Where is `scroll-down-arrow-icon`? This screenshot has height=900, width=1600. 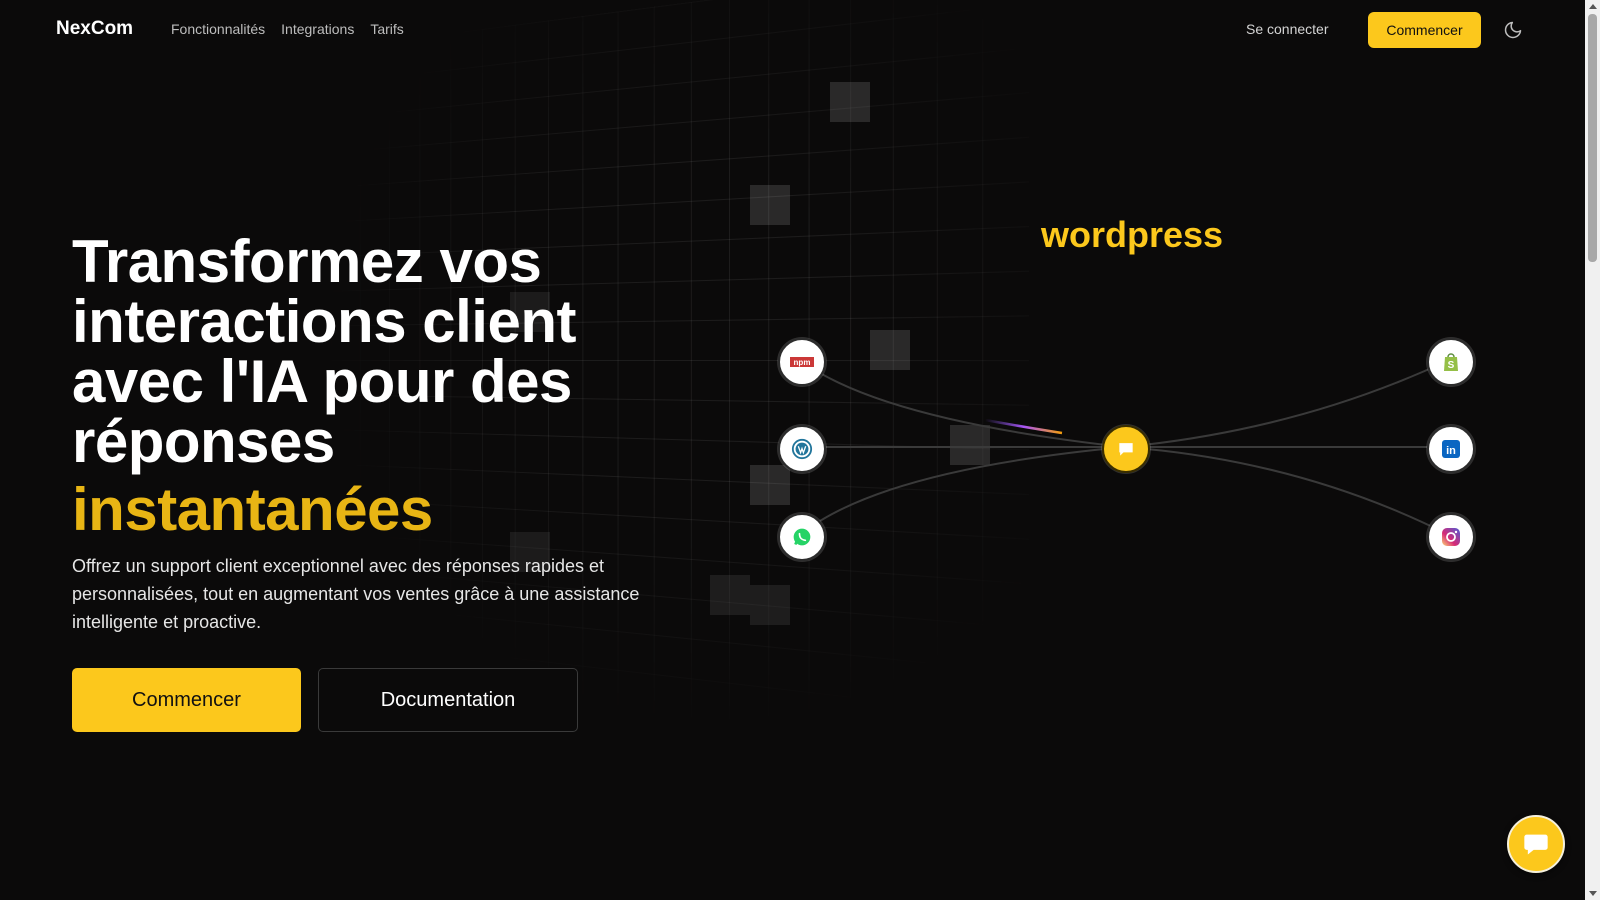 scroll-down-arrow-icon is located at coordinates (1593, 893).